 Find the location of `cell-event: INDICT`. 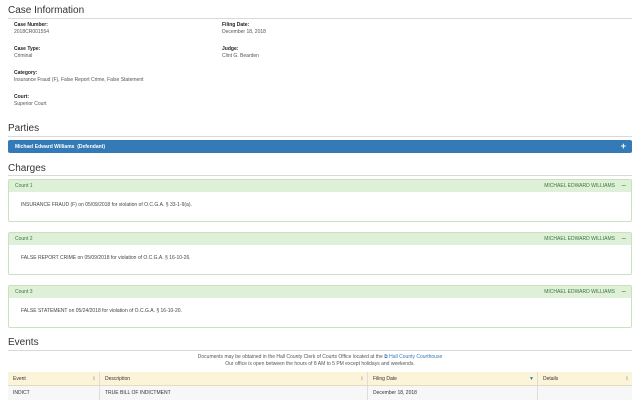

cell-event: INDICT is located at coordinates (54, 393).